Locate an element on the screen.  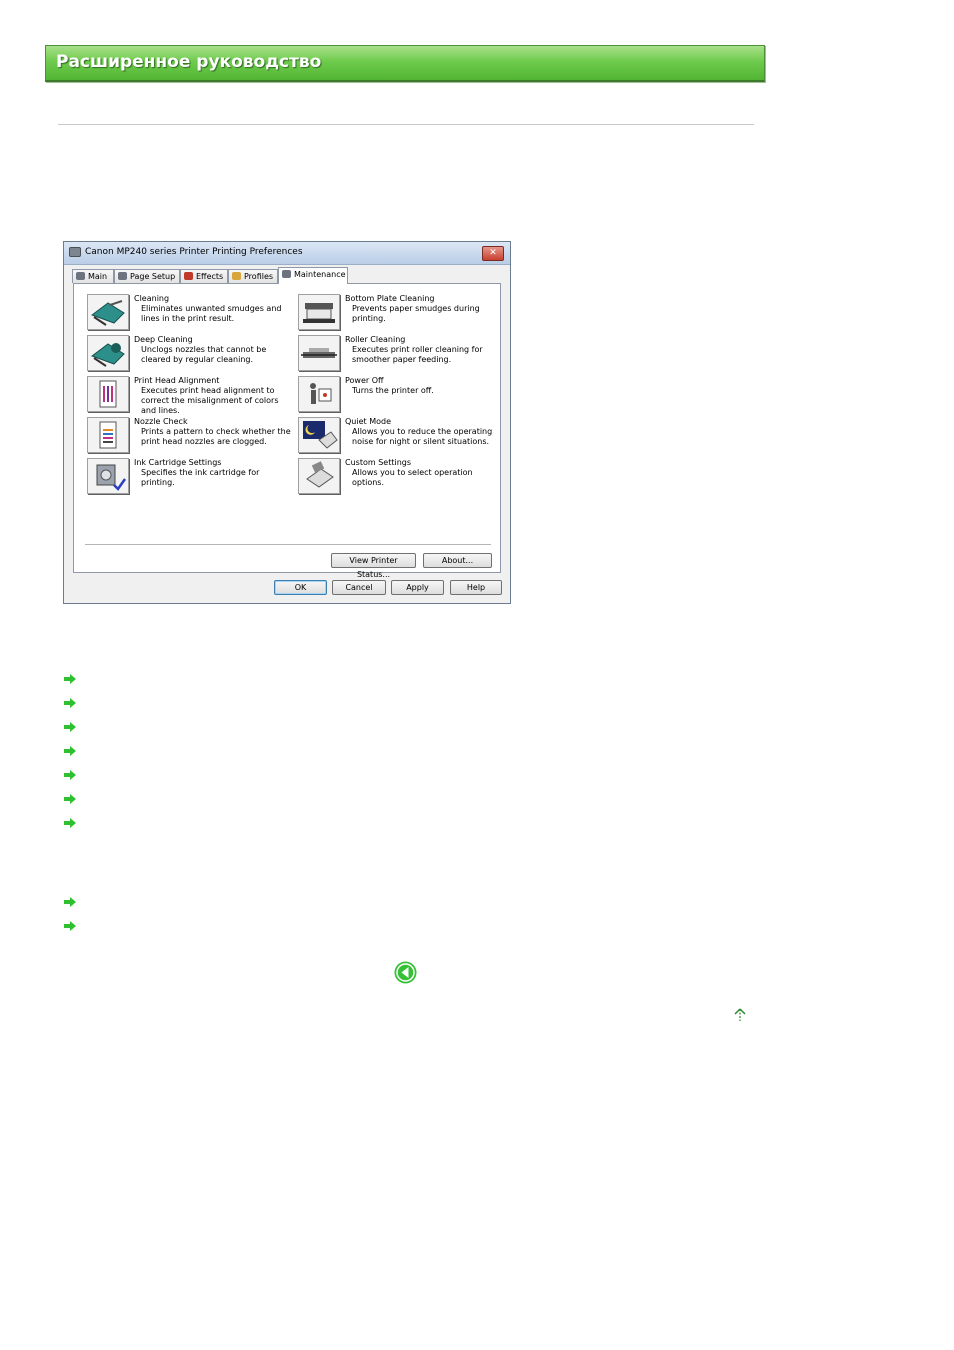
roller-icon is located at coordinates (319, 353).